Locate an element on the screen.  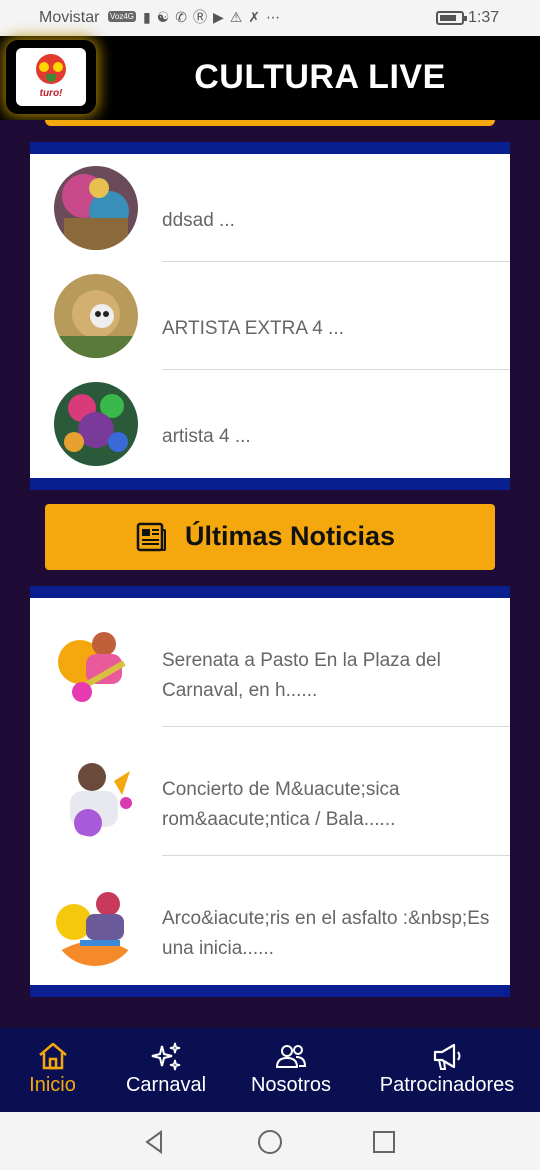
nav-label: Nosotros is located at coordinates (291, 1085).